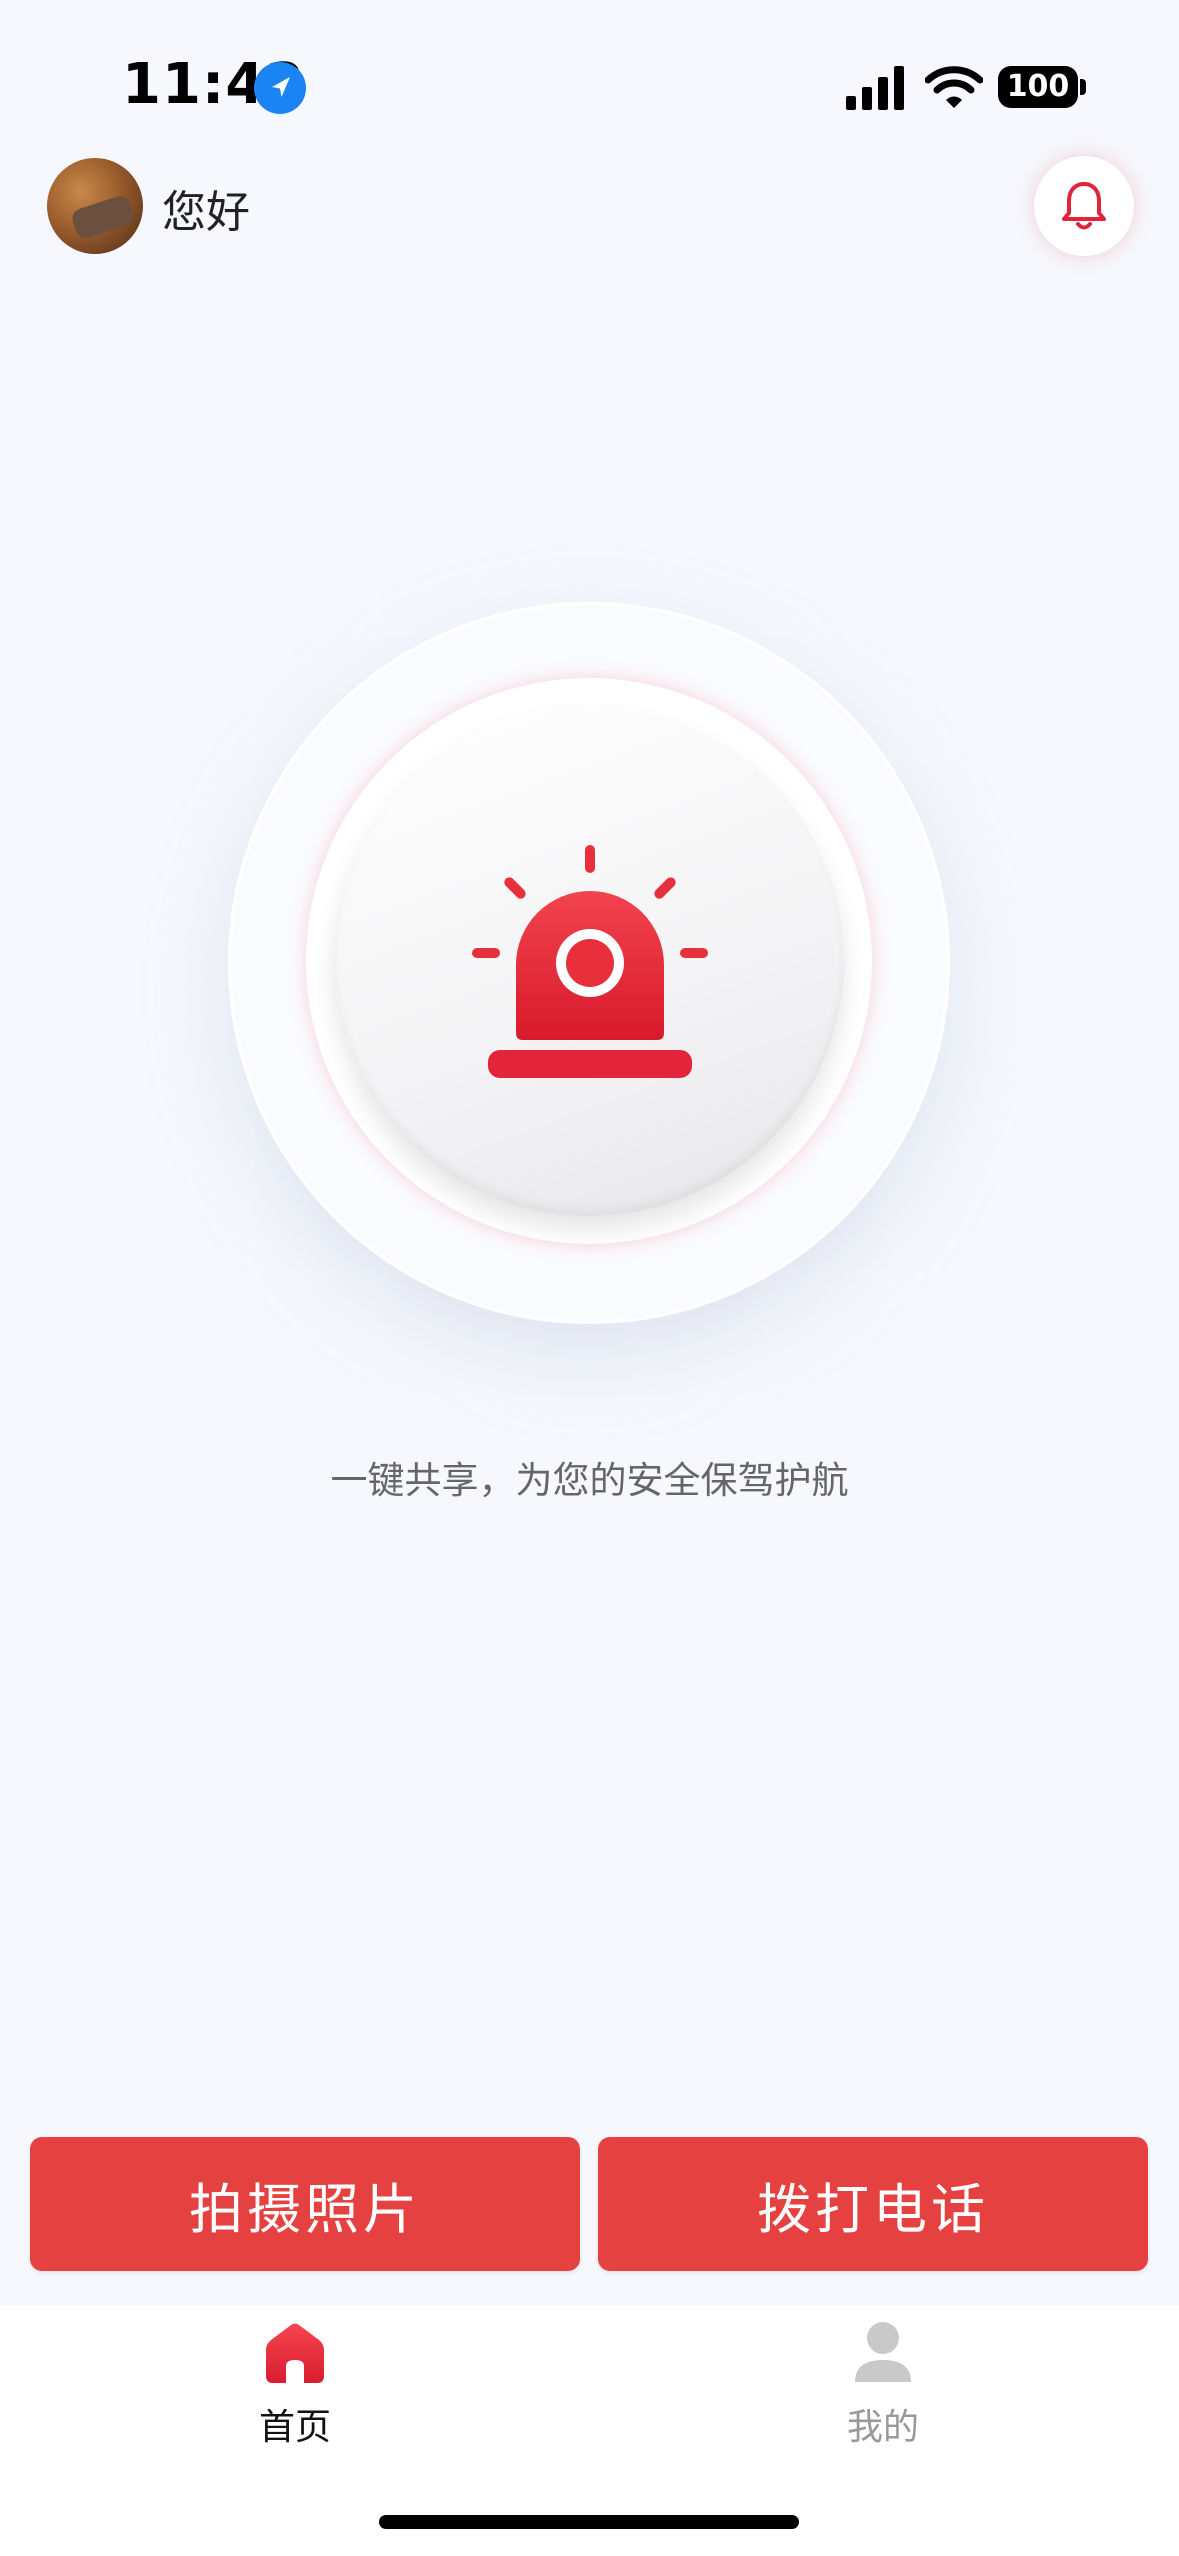 This screenshot has width=1179, height=2556. What do you see at coordinates (95, 206) in the screenshot?
I see `user-avatar` at bounding box center [95, 206].